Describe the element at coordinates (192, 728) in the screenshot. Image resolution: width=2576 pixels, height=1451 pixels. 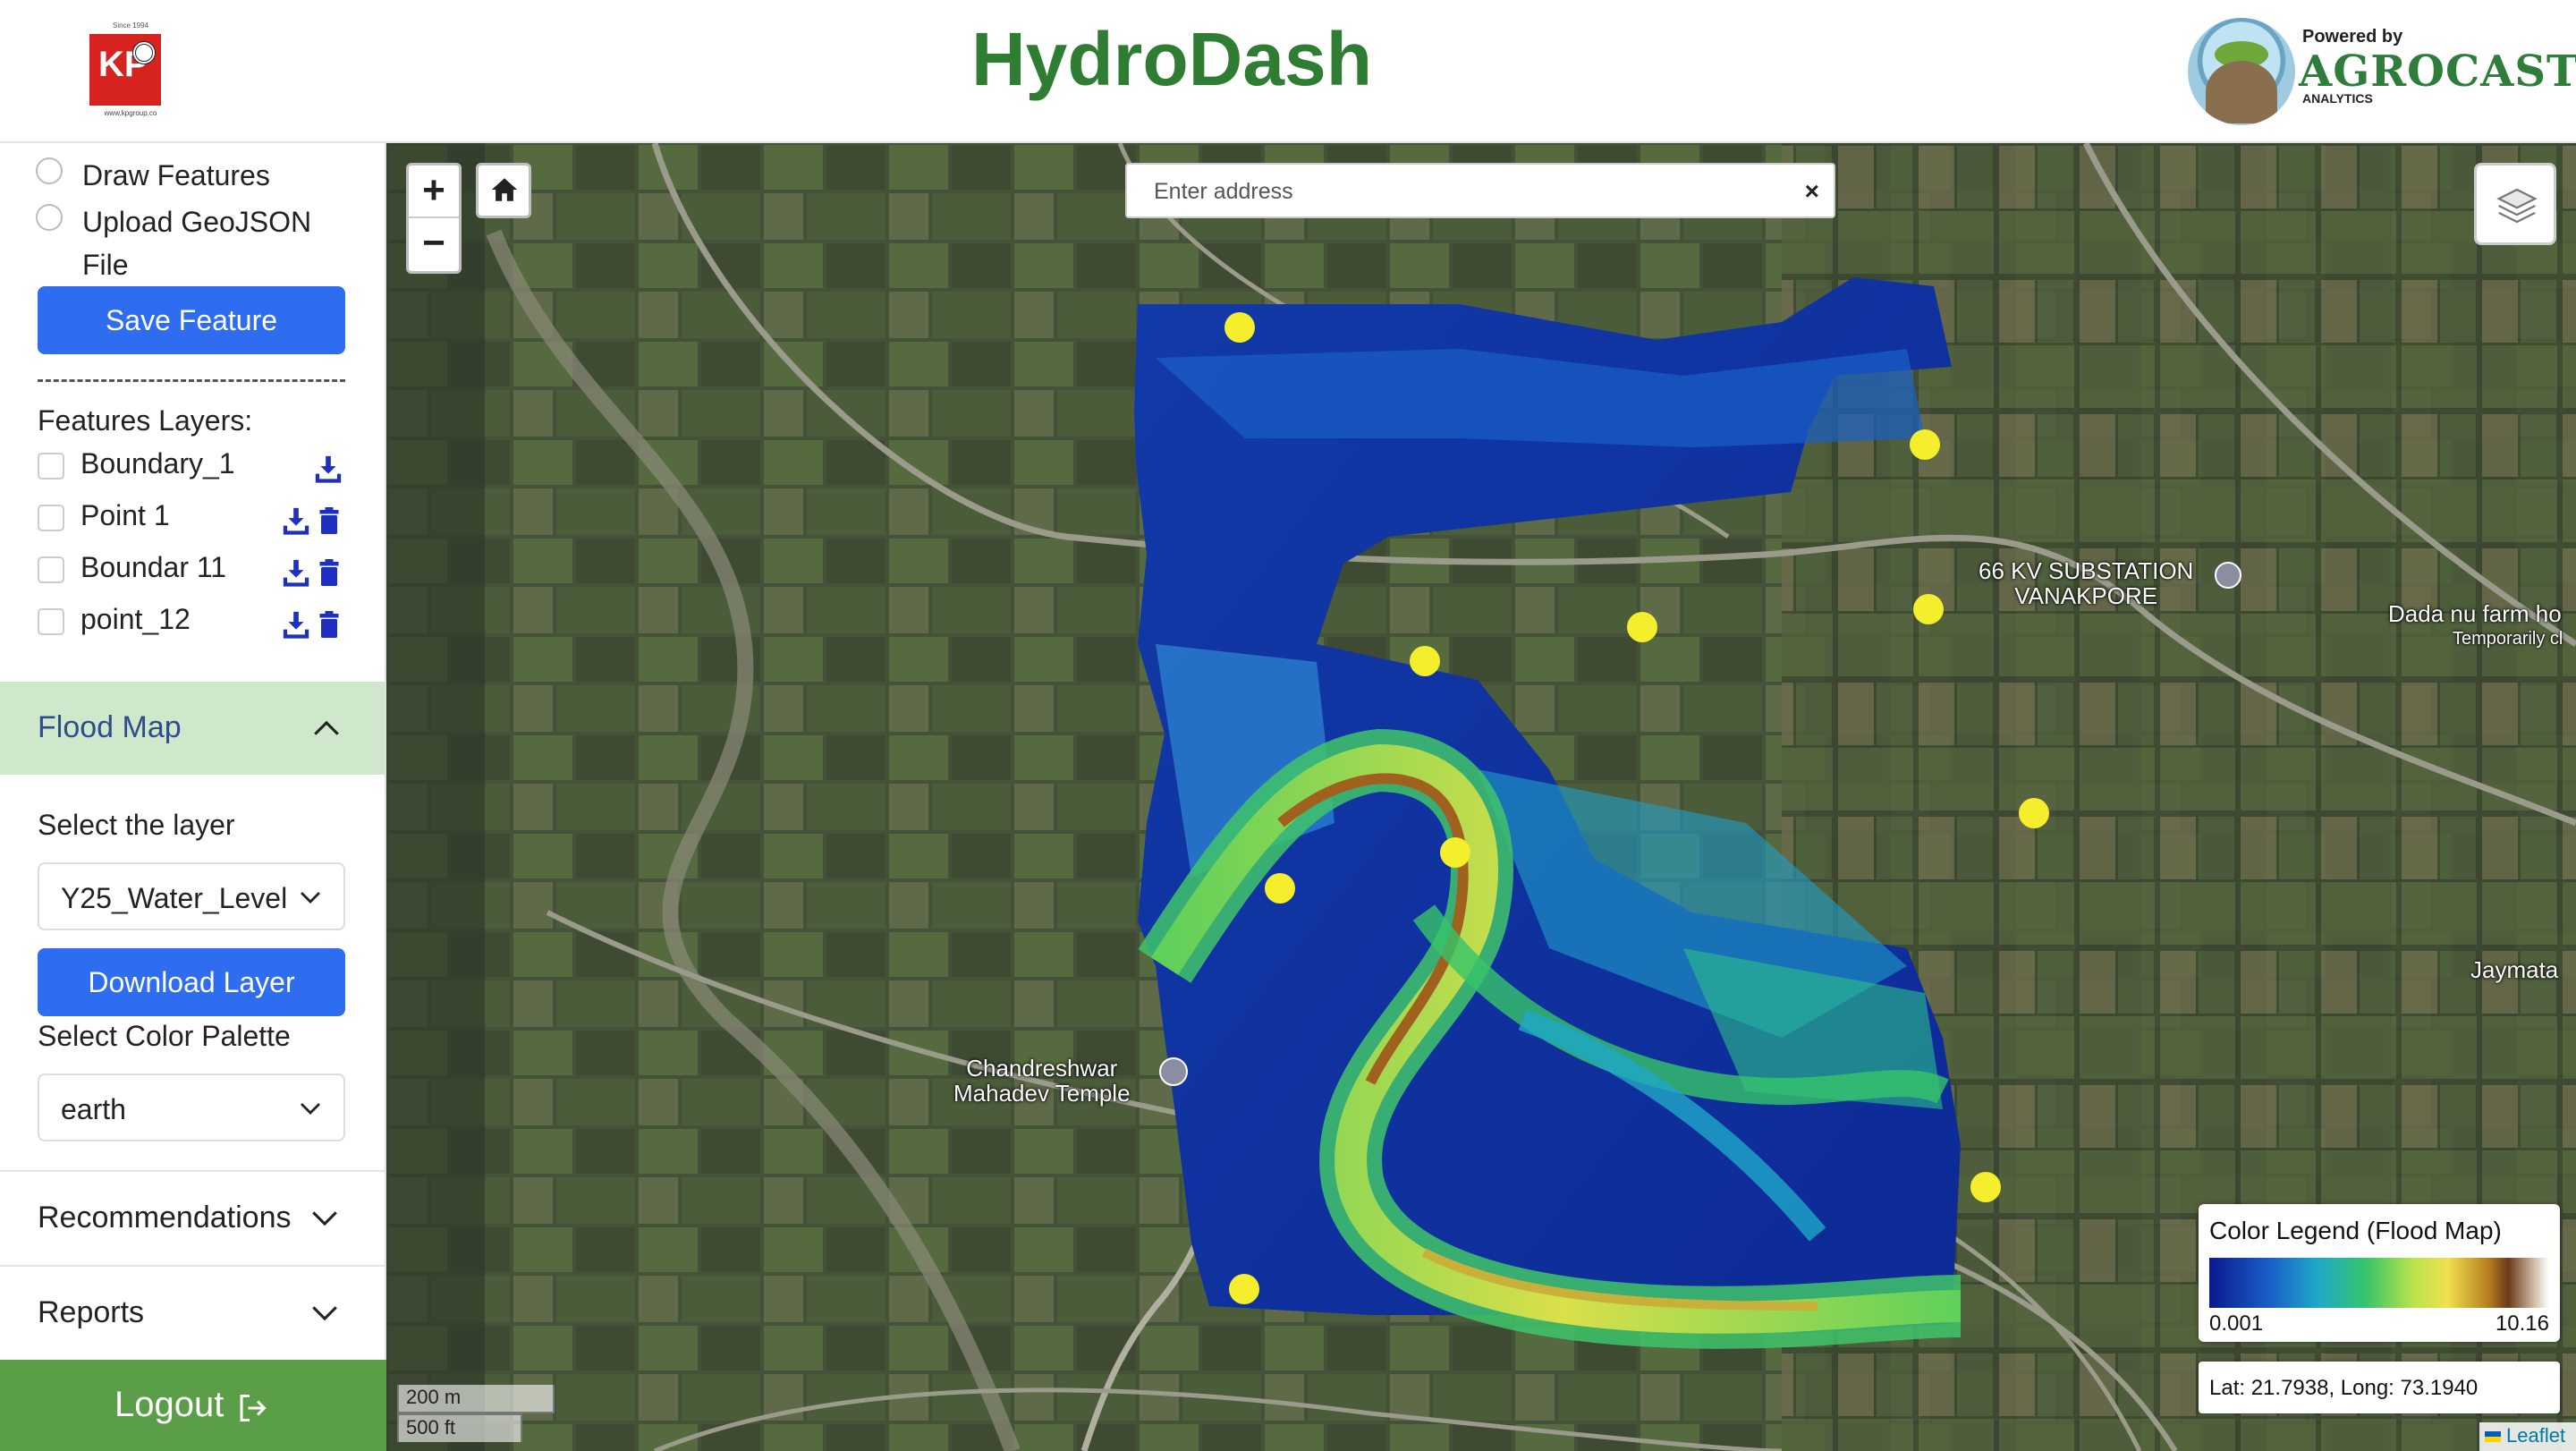
I see `flood-map-accordion-header: Flood Map` at that location.